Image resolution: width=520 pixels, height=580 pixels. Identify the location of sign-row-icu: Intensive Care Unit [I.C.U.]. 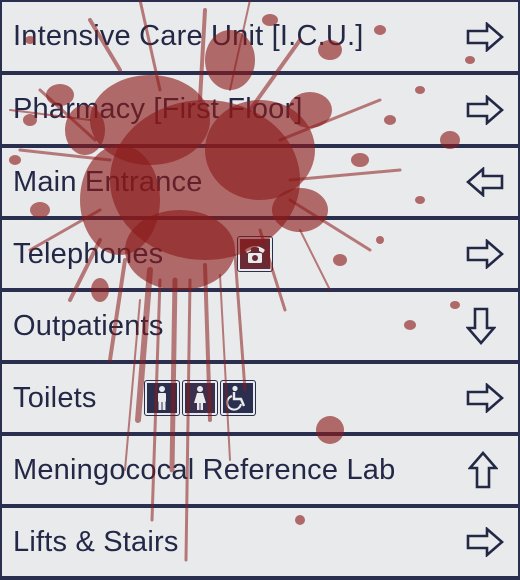
(260, 36).